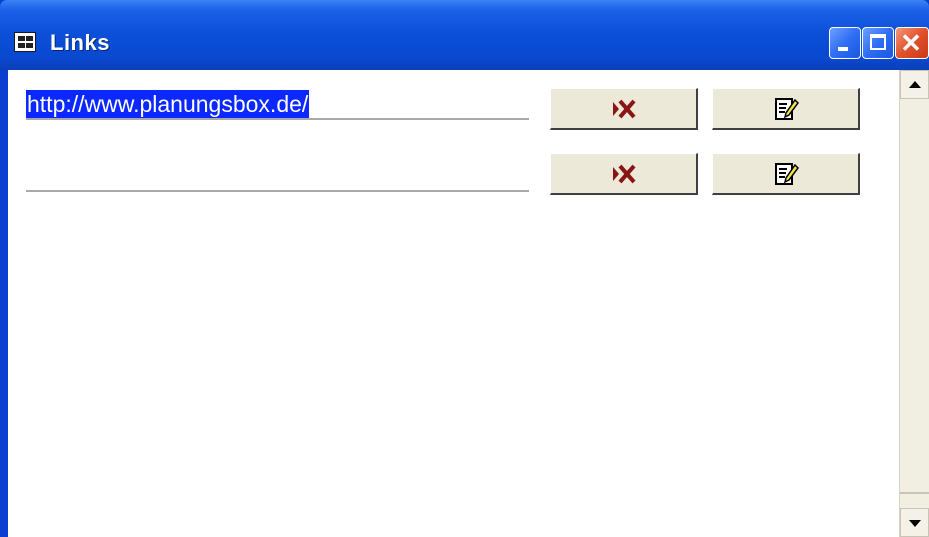 The height and width of the screenshot is (537, 929). Describe the element at coordinates (464, 35) in the screenshot. I see `title-bar: Links ✕` at that location.